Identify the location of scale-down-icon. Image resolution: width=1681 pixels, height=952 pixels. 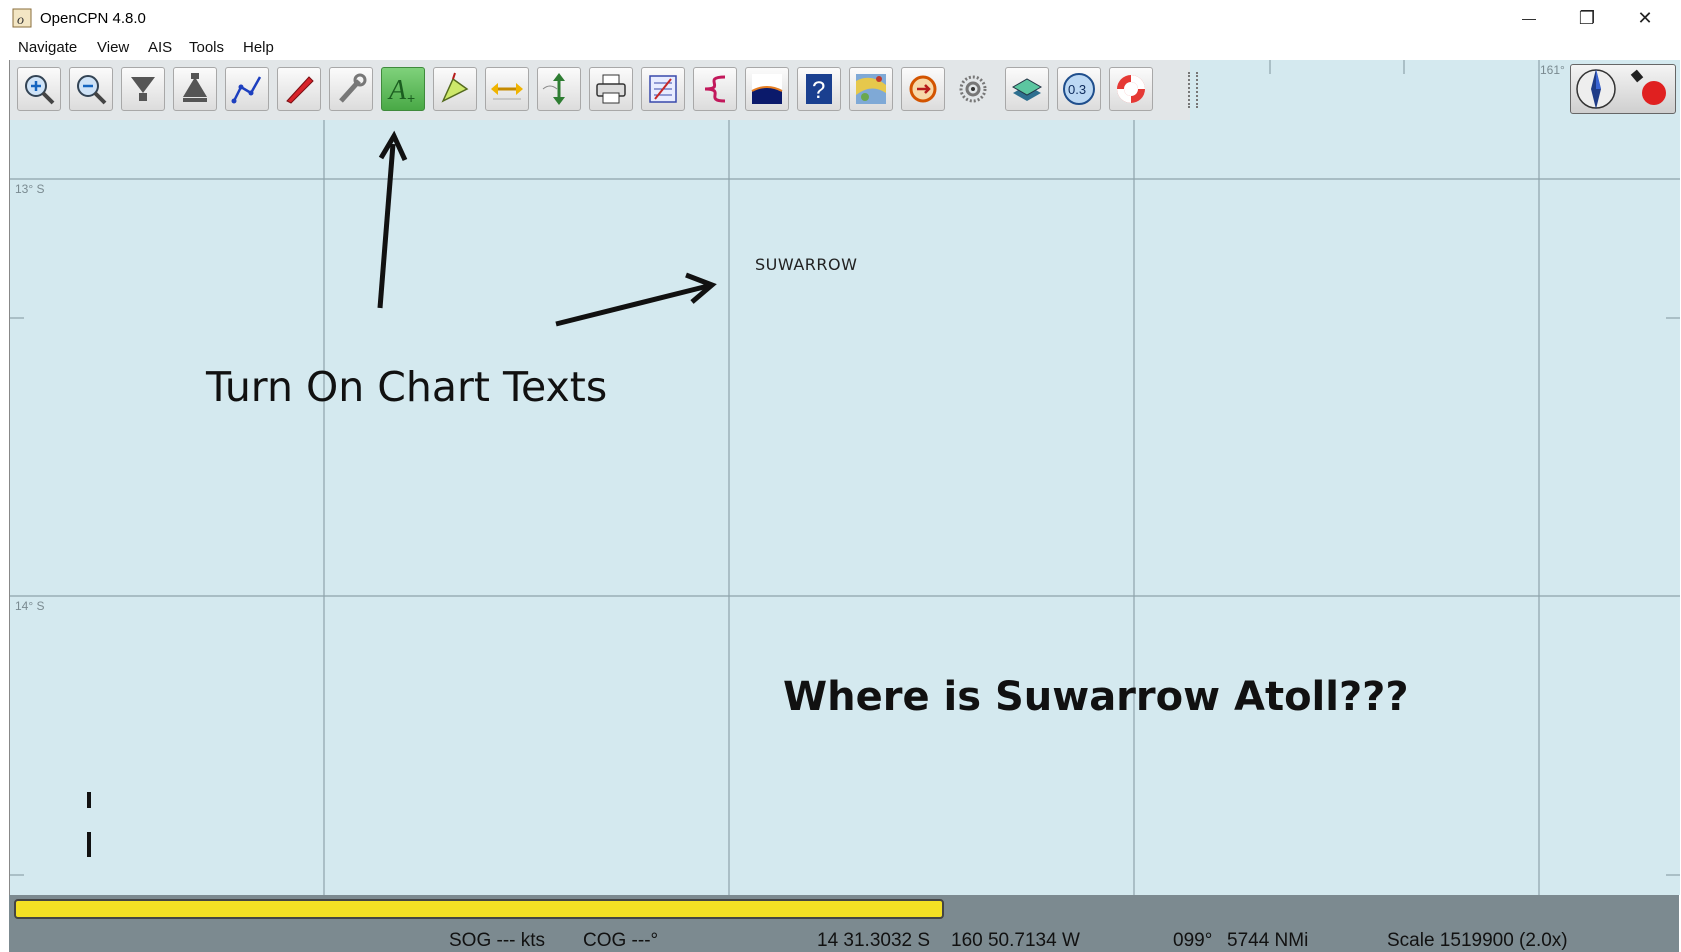
(143, 89).